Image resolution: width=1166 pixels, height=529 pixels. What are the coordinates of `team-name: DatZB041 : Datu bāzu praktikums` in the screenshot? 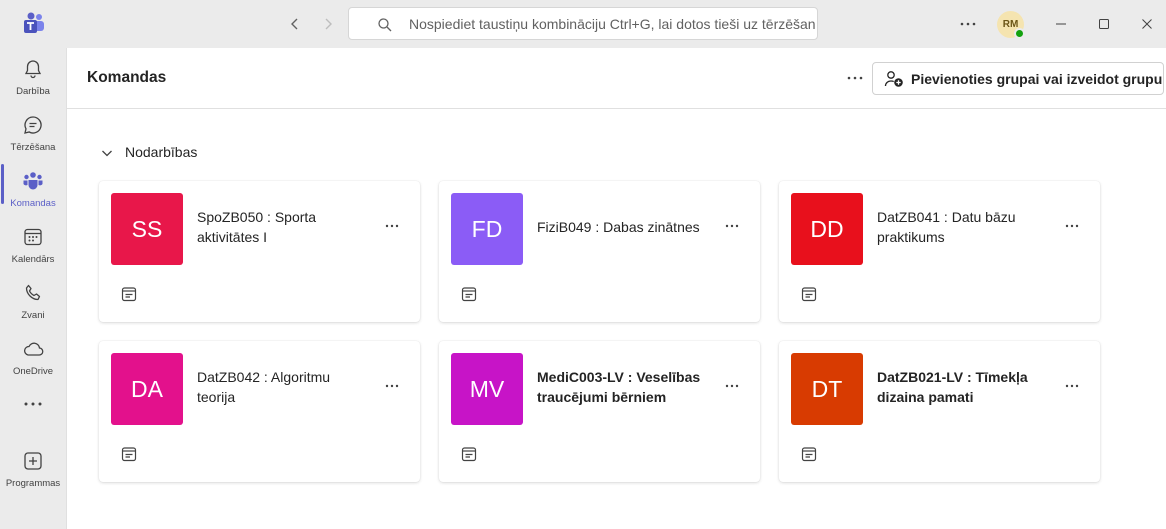 It's located at (959, 227).